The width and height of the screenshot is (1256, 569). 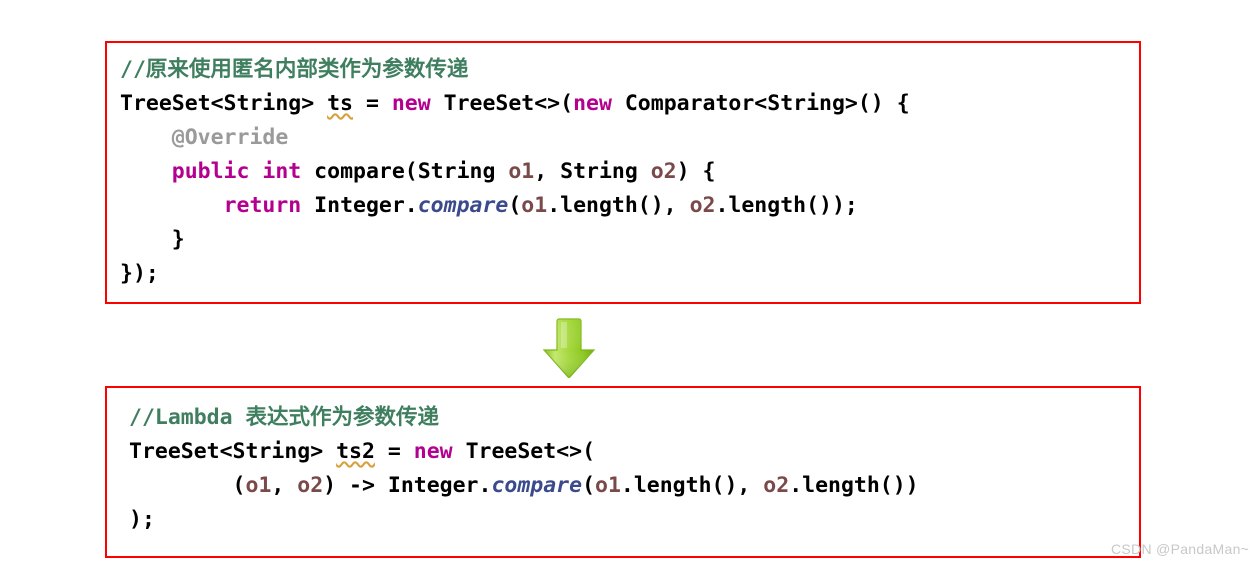 I want to click on code-token-plain: });, so click(x=139, y=273).